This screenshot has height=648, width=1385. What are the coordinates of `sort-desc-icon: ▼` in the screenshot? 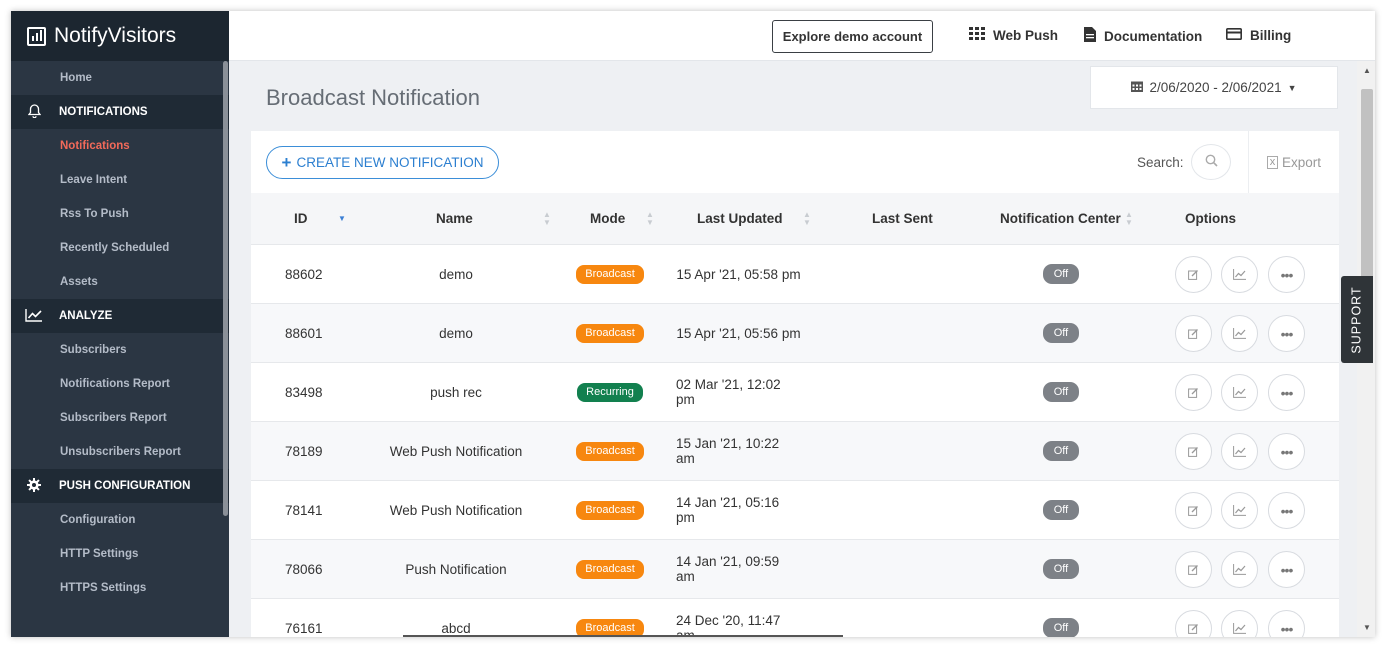 It's located at (342, 219).